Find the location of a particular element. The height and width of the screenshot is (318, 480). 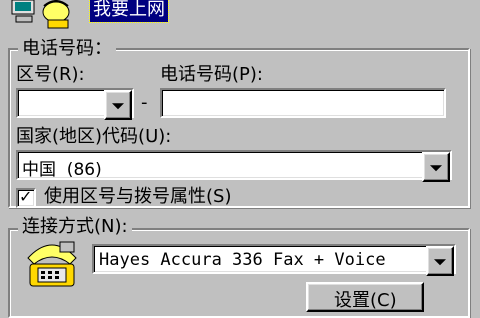

use-area-code-checkbox: ✓ is located at coordinates (26, 197).